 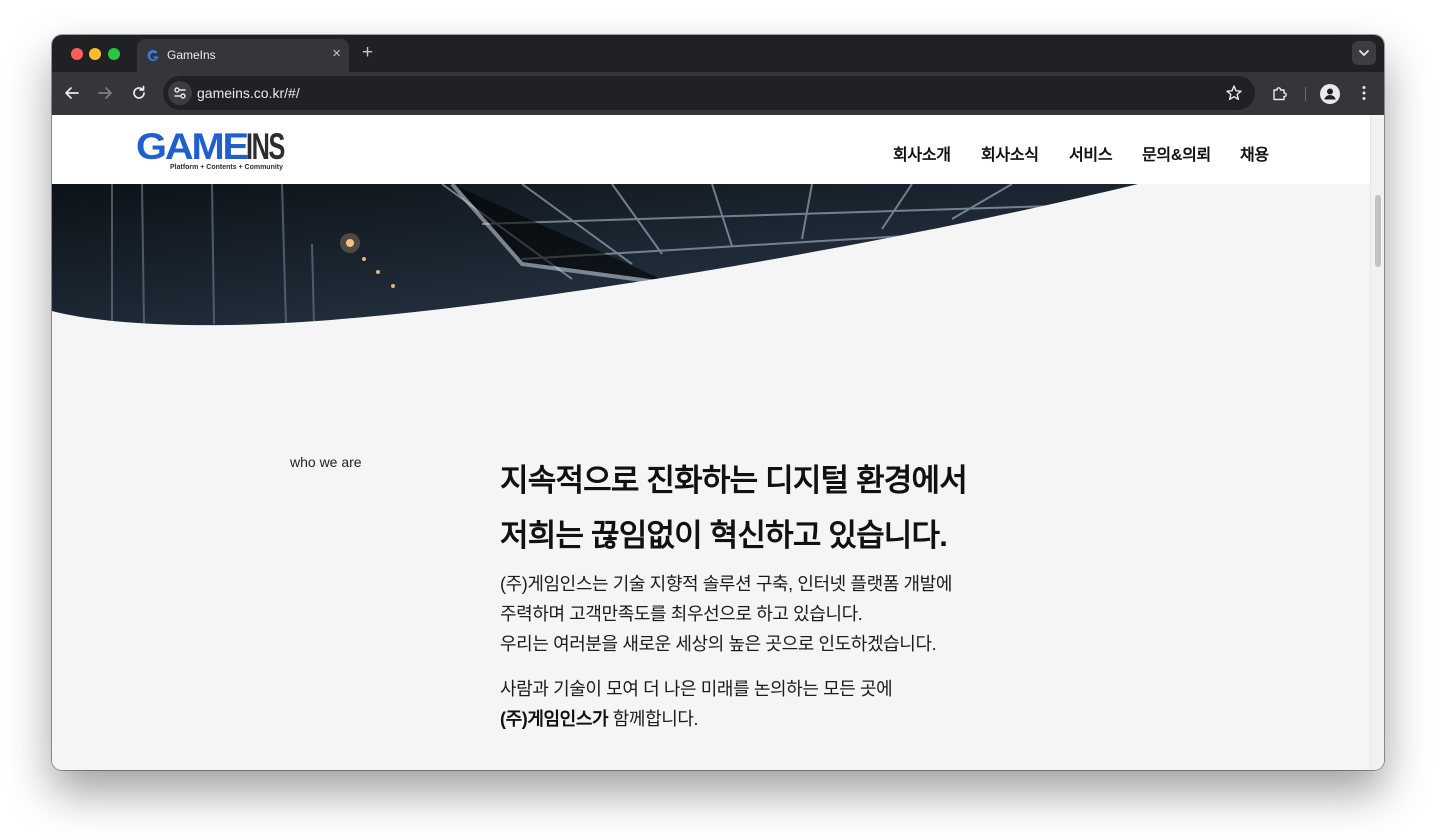 What do you see at coordinates (922, 153) in the screenshot?
I see `nav-company-intro: 회사소개` at bounding box center [922, 153].